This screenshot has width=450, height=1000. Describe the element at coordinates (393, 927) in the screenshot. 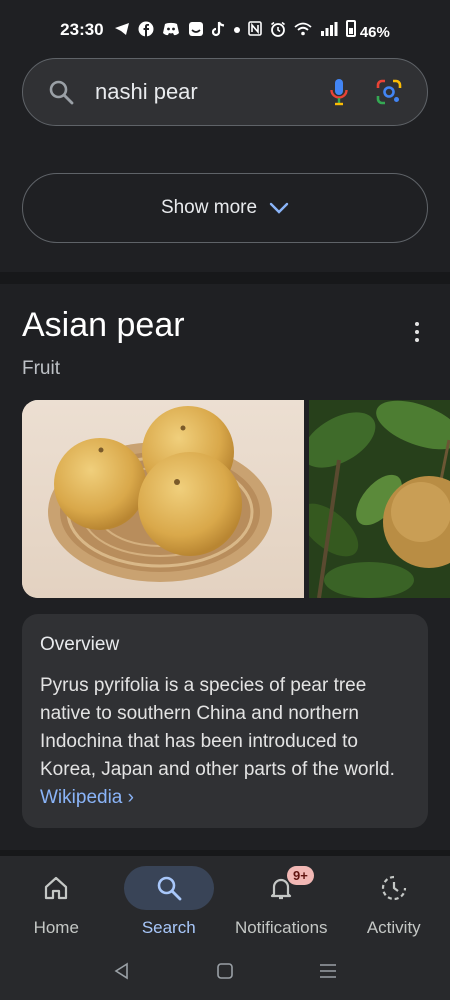

I see `nav-activity-label: Activity` at that location.